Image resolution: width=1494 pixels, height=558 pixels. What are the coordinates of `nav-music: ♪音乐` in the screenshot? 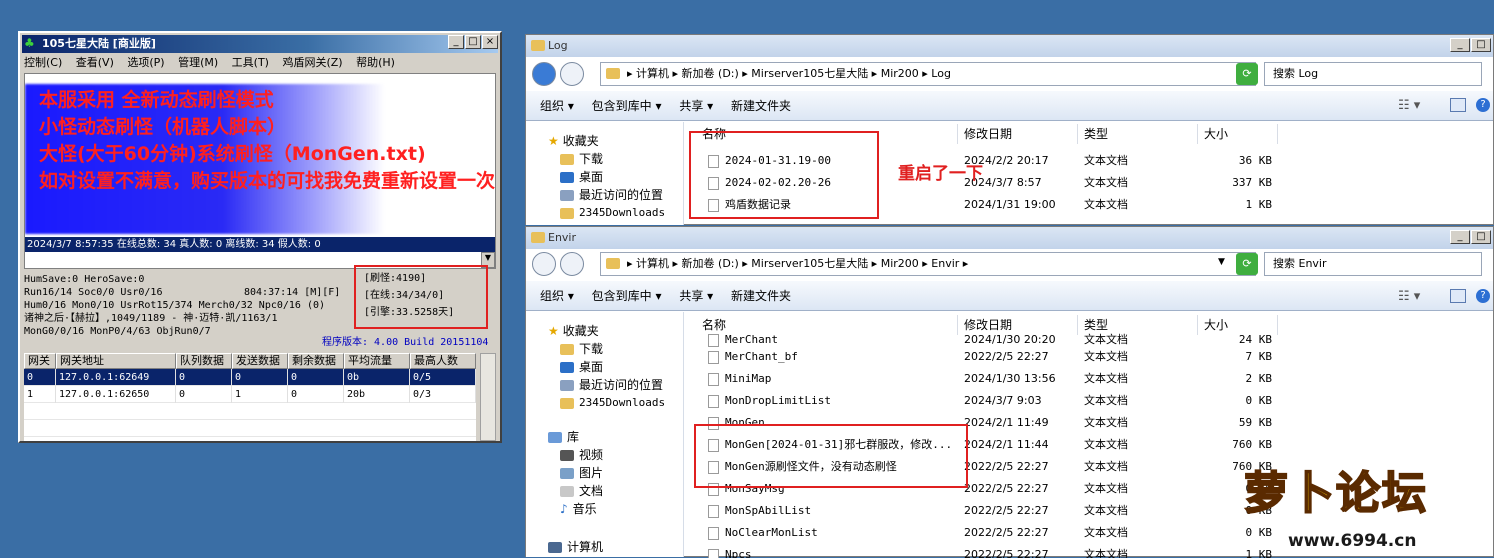 It's located at (578, 509).